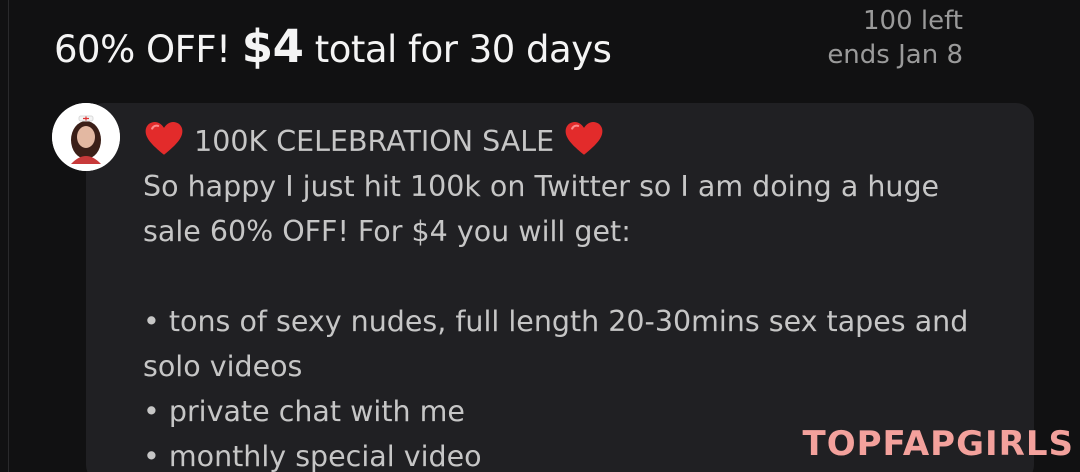 The height and width of the screenshot is (472, 1080). I want to click on avatar-image, so click(86, 137).